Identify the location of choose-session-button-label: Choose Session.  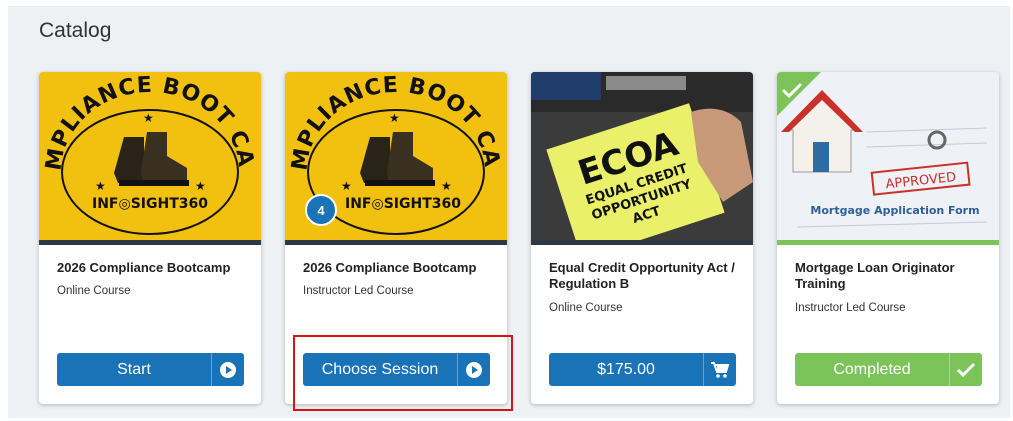
(380, 369).